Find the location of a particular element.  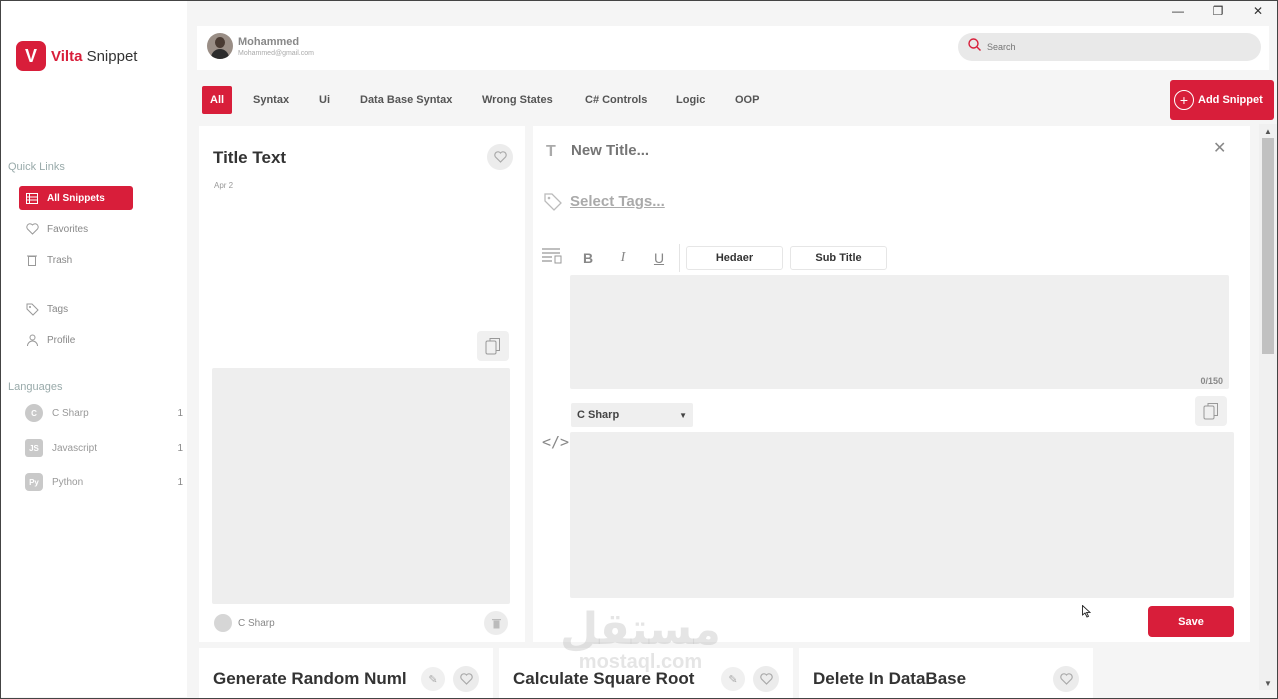

snippet-card: Delete In DataBase is located at coordinates (946, 673).